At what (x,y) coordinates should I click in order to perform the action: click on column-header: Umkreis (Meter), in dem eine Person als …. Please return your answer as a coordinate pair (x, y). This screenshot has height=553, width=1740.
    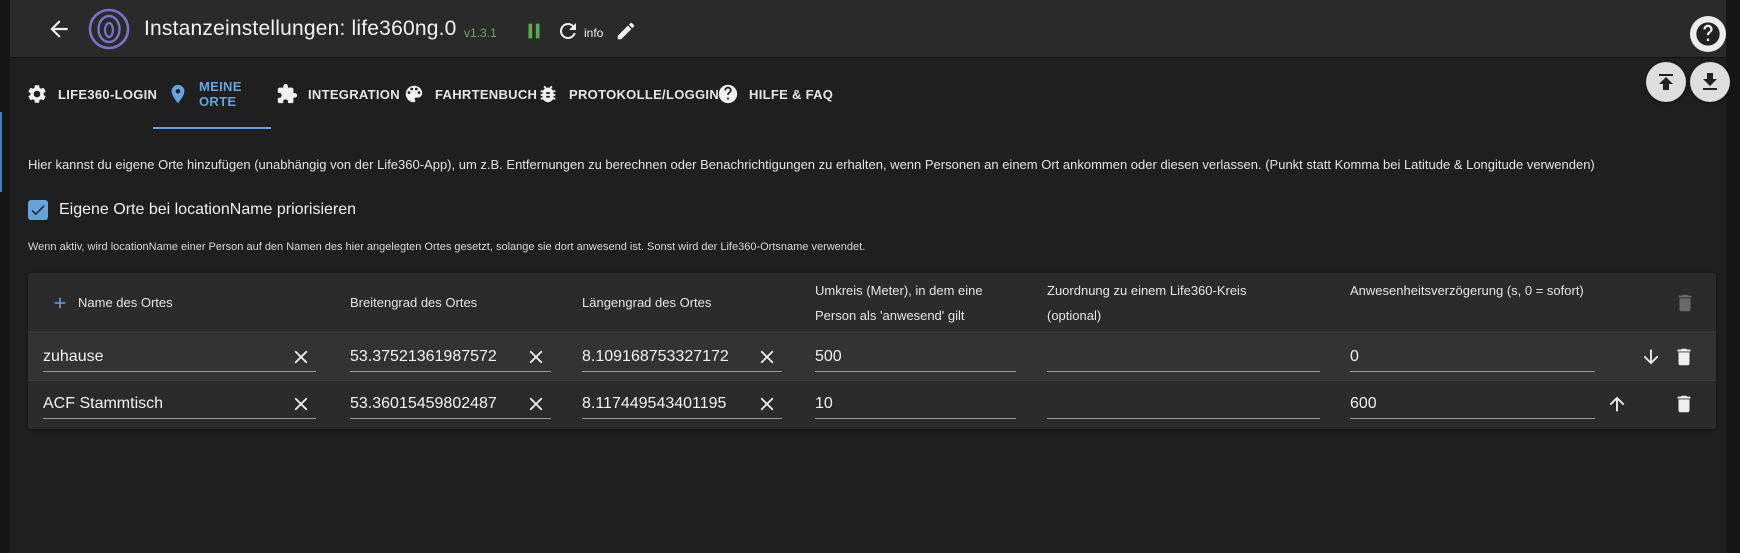
    Looking at the image, I should click on (899, 303).